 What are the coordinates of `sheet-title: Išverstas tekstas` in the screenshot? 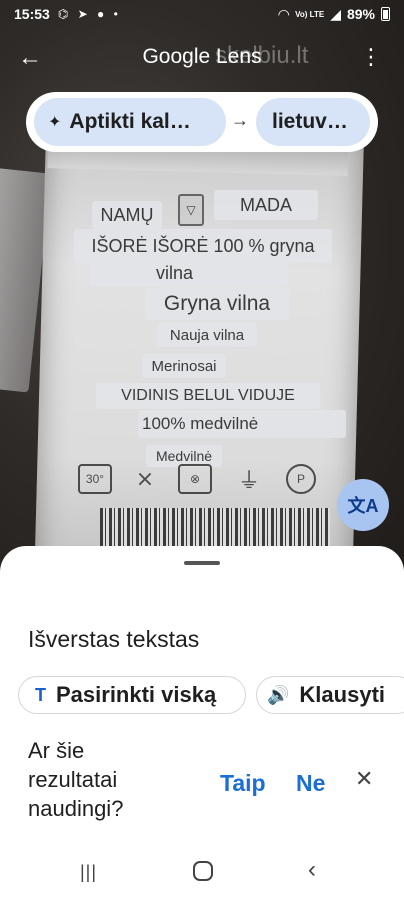 It's located at (114, 639).